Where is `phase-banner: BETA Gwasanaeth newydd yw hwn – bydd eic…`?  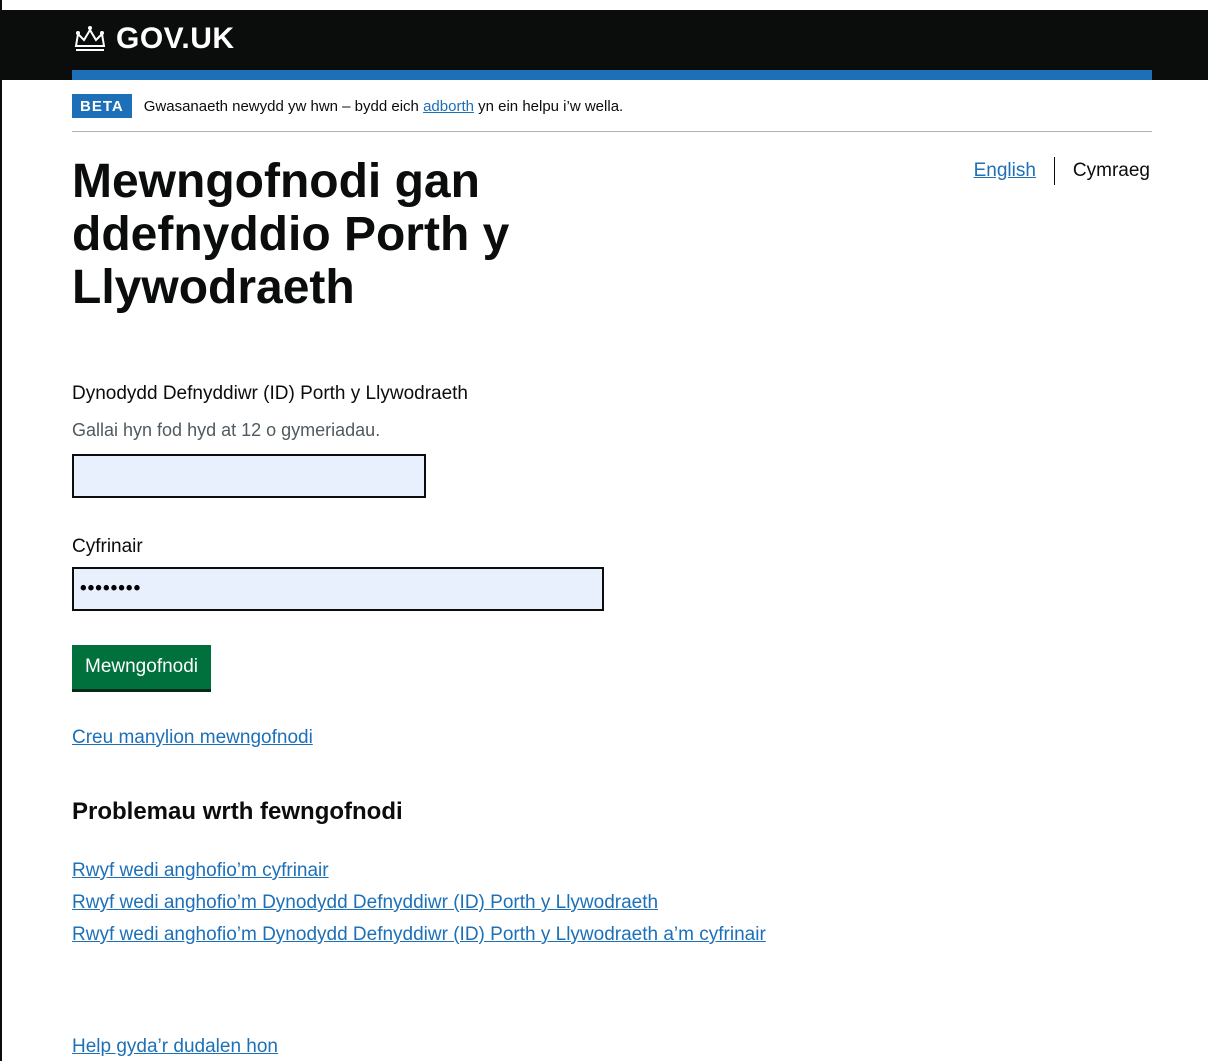
phase-banner: BETA Gwasanaeth newydd yw hwn – bydd eic… is located at coordinates (612, 106).